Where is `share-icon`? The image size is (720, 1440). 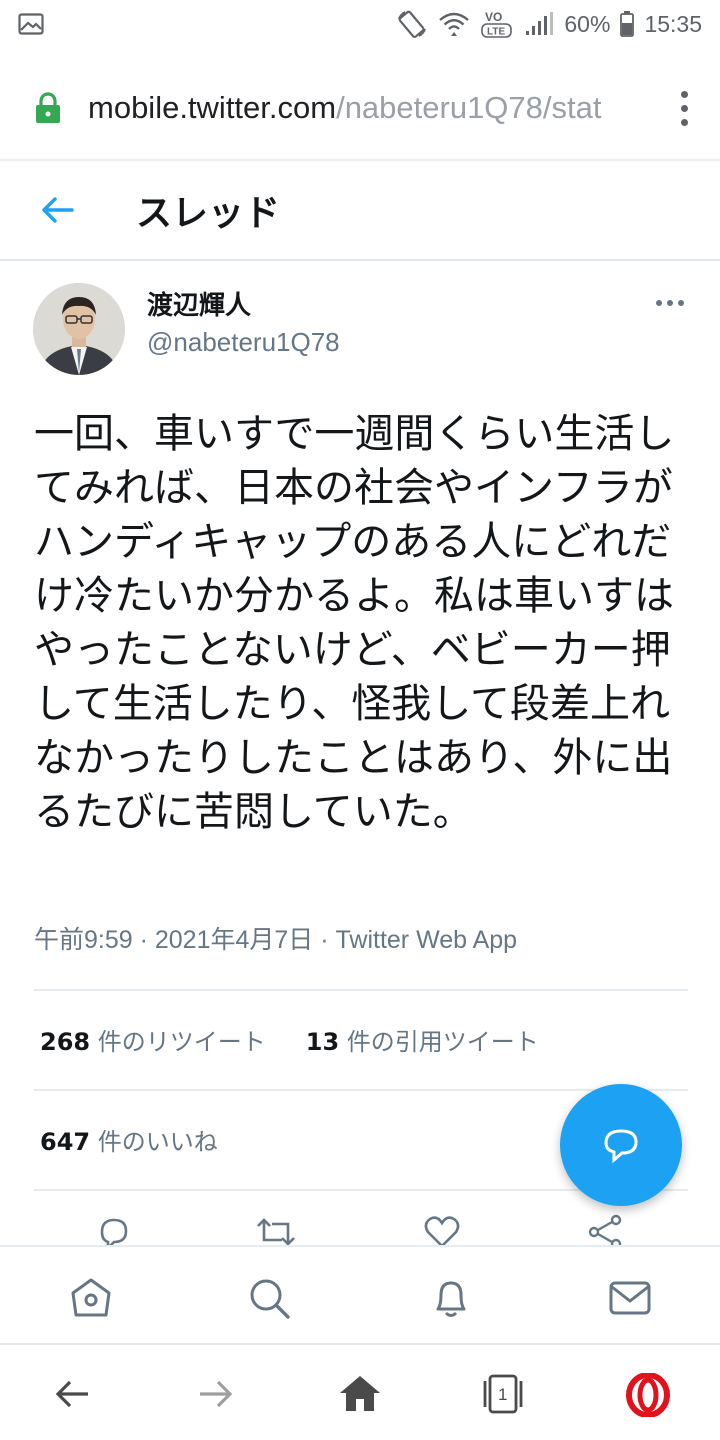 share-icon is located at coordinates (606, 1229).